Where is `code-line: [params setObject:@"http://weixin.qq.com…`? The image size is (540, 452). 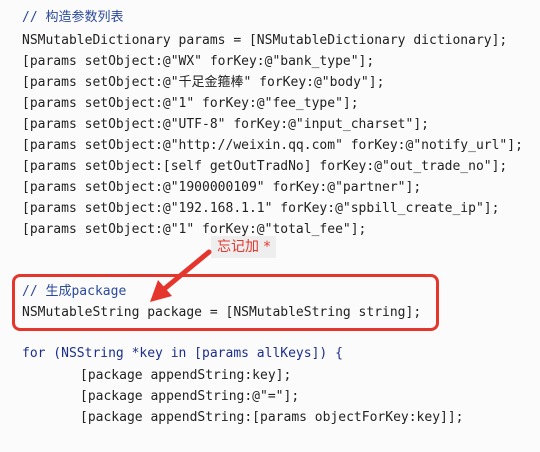
code-line: [params setObject:@"http://weixin.qq.com… is located at coordinates (272, 145).